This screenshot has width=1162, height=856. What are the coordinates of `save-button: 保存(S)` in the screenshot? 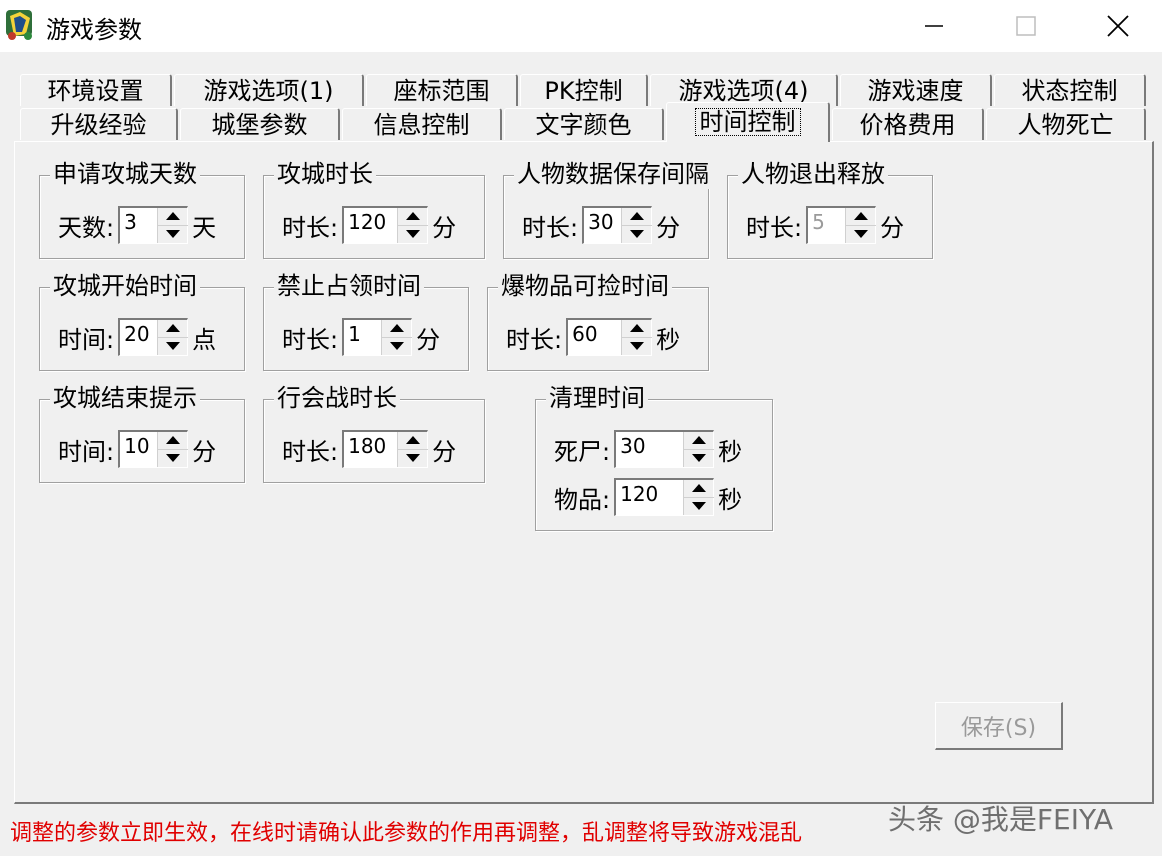 It's located at (999, 726).